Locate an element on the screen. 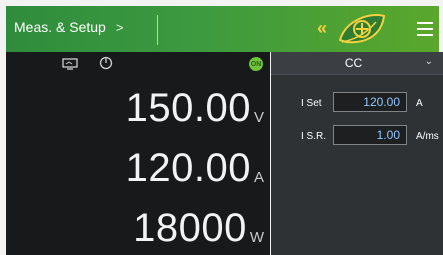 Image resolution: width=443 pixels, height=255 pixels. param-row-i-slew-rate: I S.R. 1.00 A/ms is located at coordinates (357, 136).